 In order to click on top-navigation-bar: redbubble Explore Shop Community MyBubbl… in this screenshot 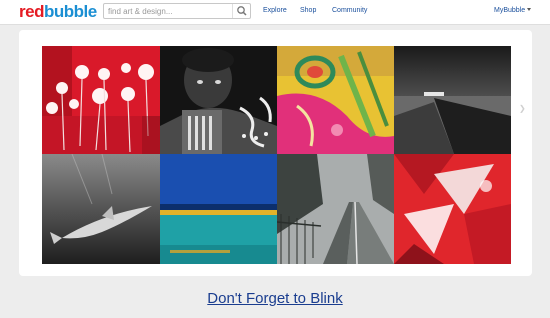, I will do `click(275, 12)`.